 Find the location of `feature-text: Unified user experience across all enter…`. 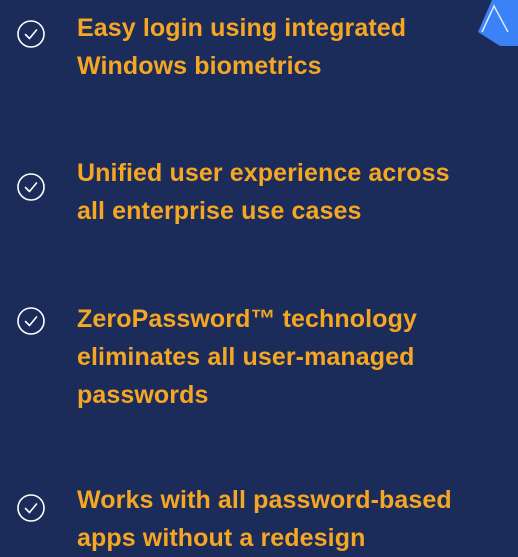

feature-text: Unified user experience across all enter… is located at coordinates (263, 192).